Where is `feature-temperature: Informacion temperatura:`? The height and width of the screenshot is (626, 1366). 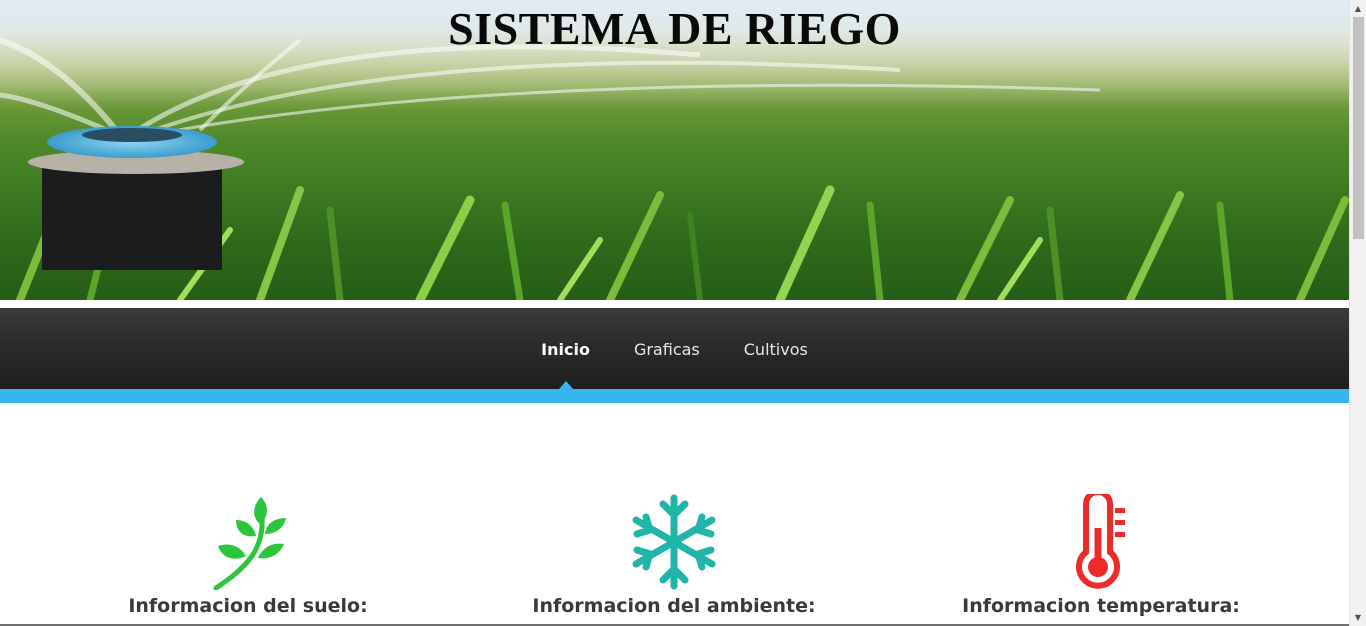
feature-temperature: Informacion temperatura: is located at coordinates (1101, 556).